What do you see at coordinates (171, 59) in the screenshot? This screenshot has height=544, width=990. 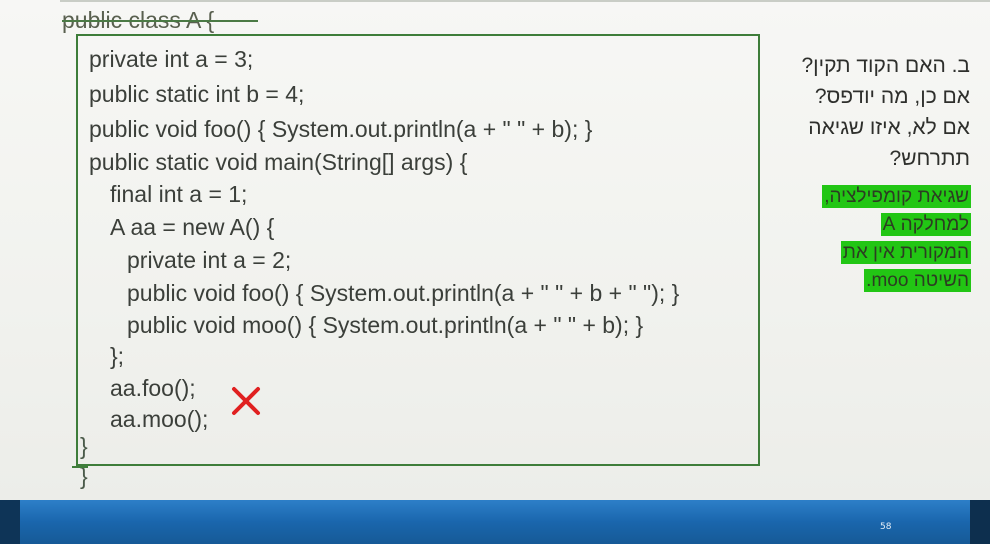 I see `code-line-1: private int a = 3;` at bounding box center [171, 59].